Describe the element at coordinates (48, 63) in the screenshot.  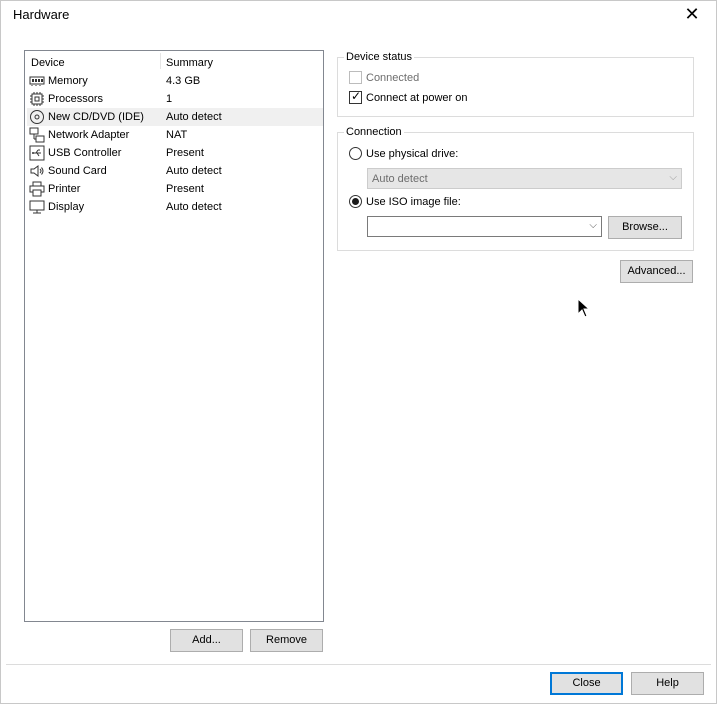
I see `column-header-device: Device` at that location.